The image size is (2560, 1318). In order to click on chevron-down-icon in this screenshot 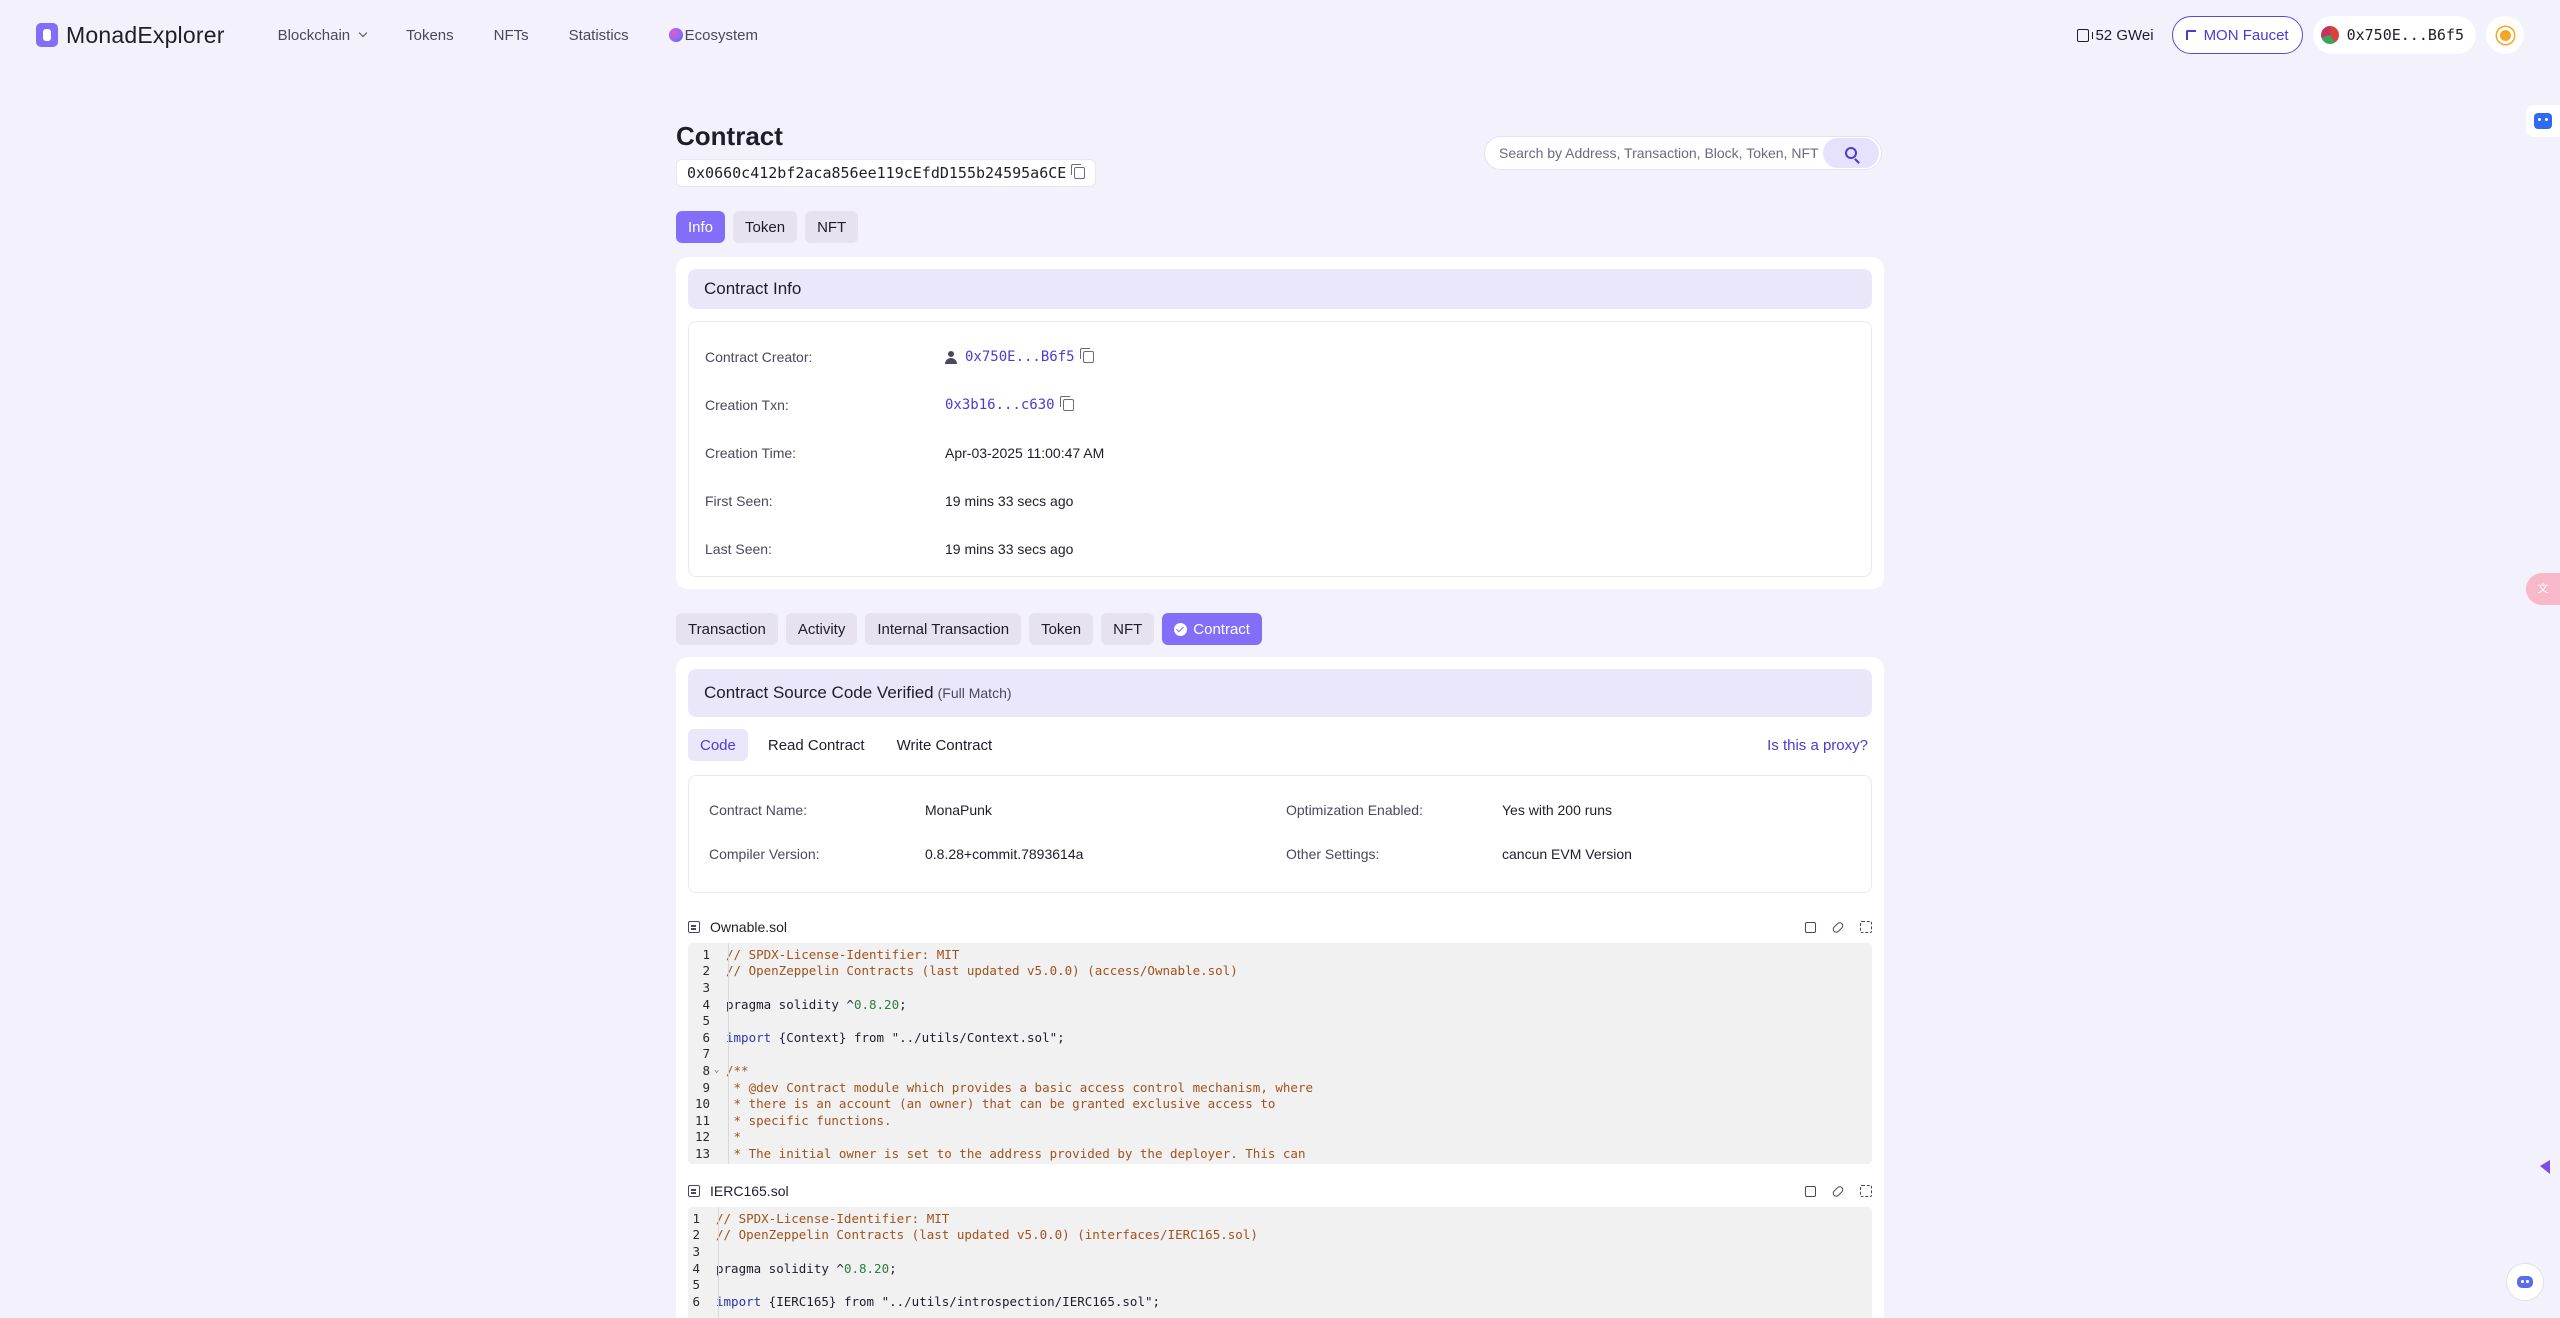, I will do `click(363, 33)`.